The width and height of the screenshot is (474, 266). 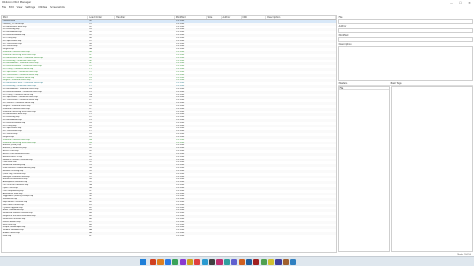 What do you see at coordinates (180, 235) in the screenshot?
I see `cell-modified: 1/1/1900` at bounding box center [180, 235].